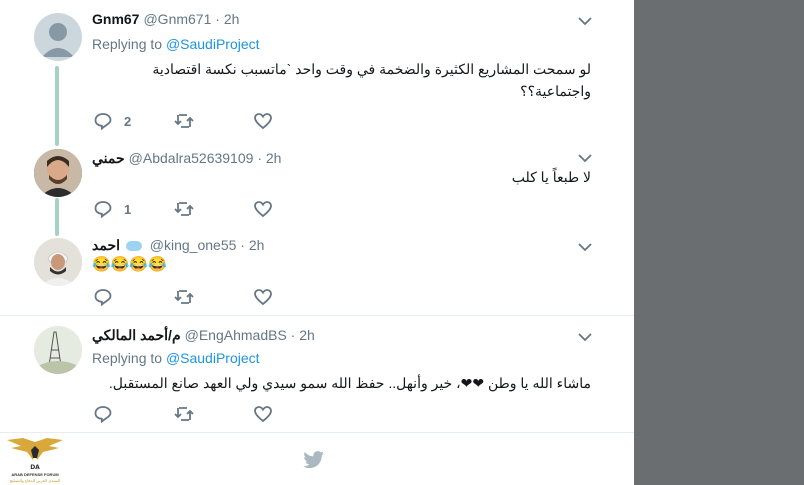 This screenshot has width=804, height=485. I want to click on cloud-emoji-icon, so click(133, 246).